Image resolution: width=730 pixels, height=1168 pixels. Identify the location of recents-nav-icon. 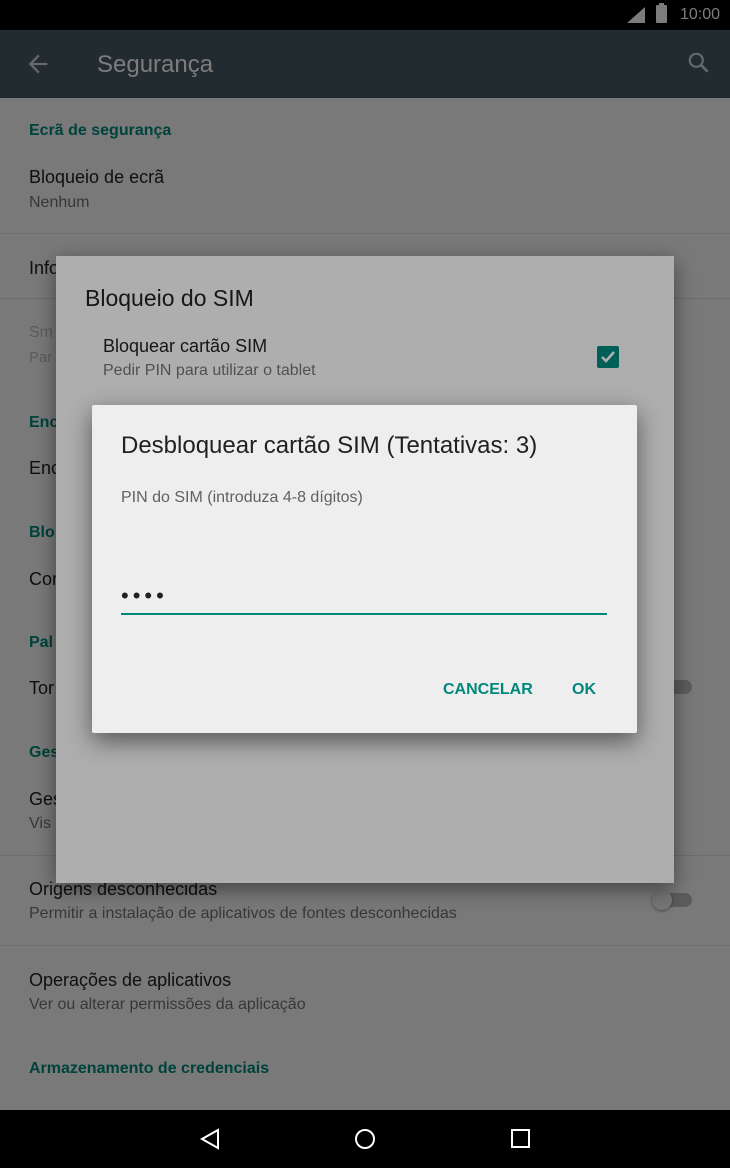
(521, 1139).